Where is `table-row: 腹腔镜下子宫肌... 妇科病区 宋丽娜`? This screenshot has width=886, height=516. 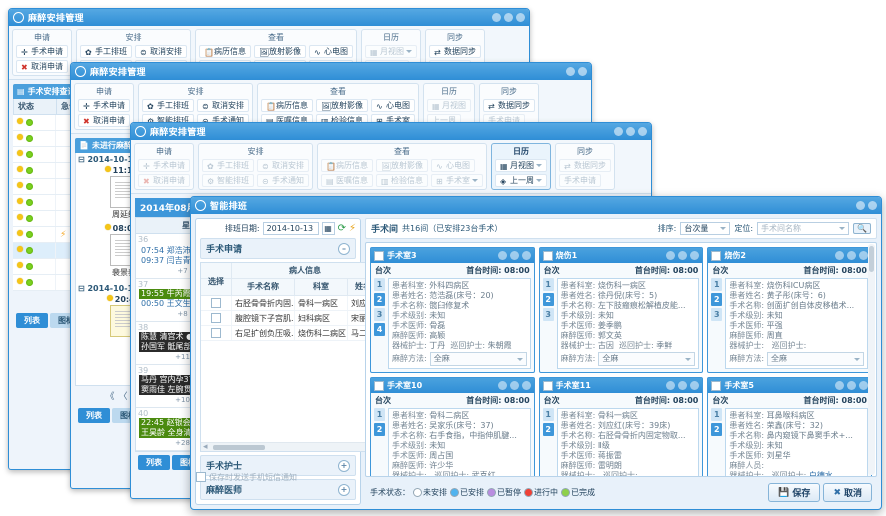 table-row: 腹腔镜下子宫肌... 妇科病区 宋丽娜 is located at coordinates (290, 318).